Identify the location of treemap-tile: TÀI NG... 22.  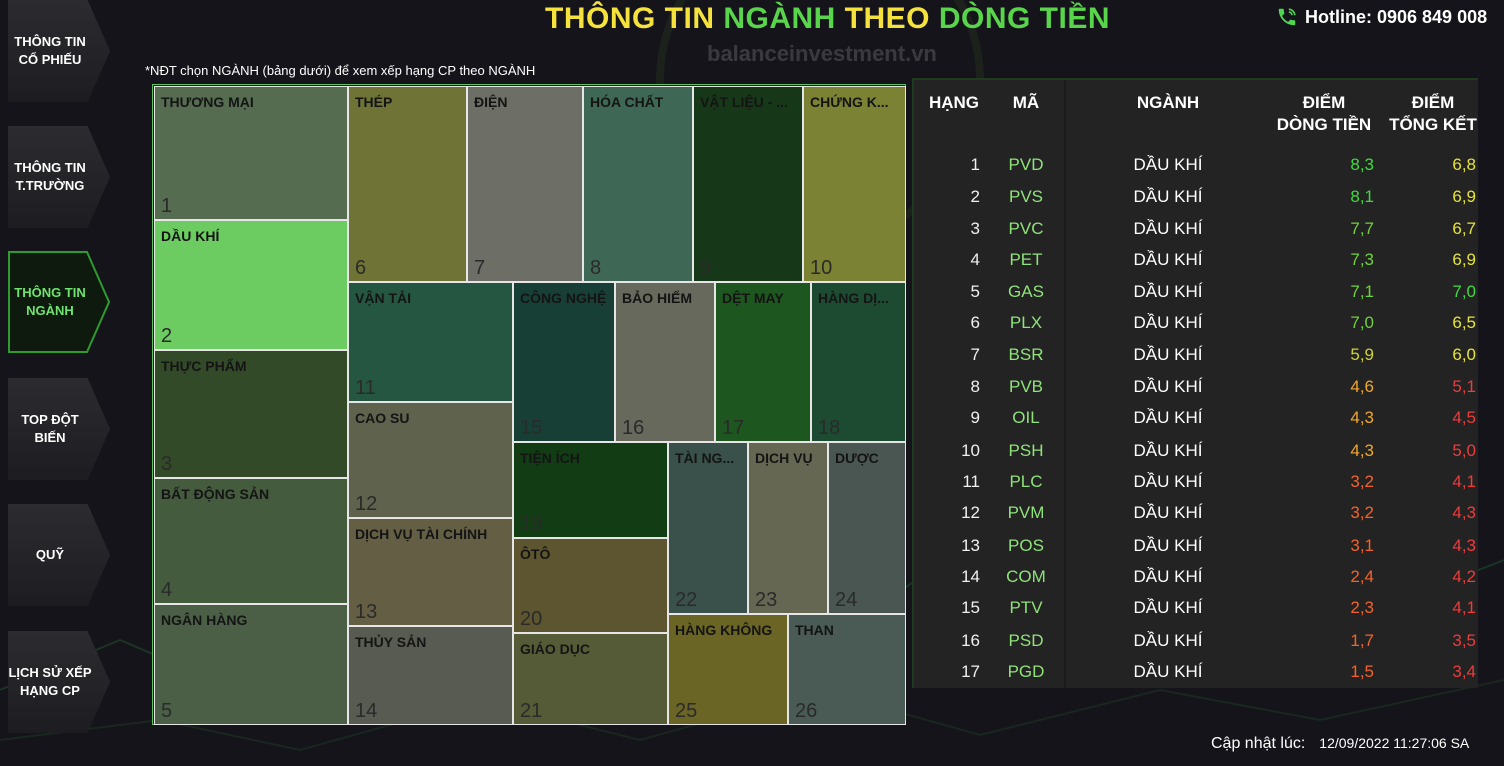
(708, 528).